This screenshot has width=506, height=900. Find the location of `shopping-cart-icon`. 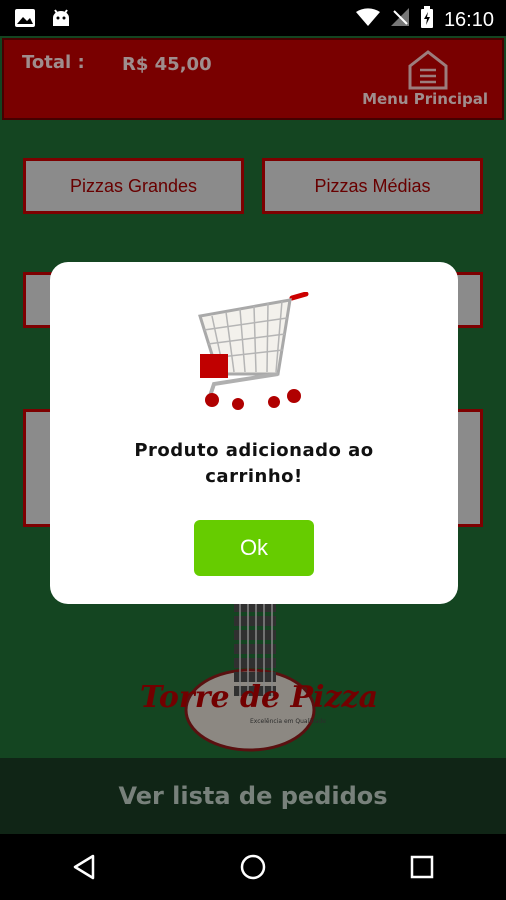

shopping-cart-icon is located at coordinates (254, 351).